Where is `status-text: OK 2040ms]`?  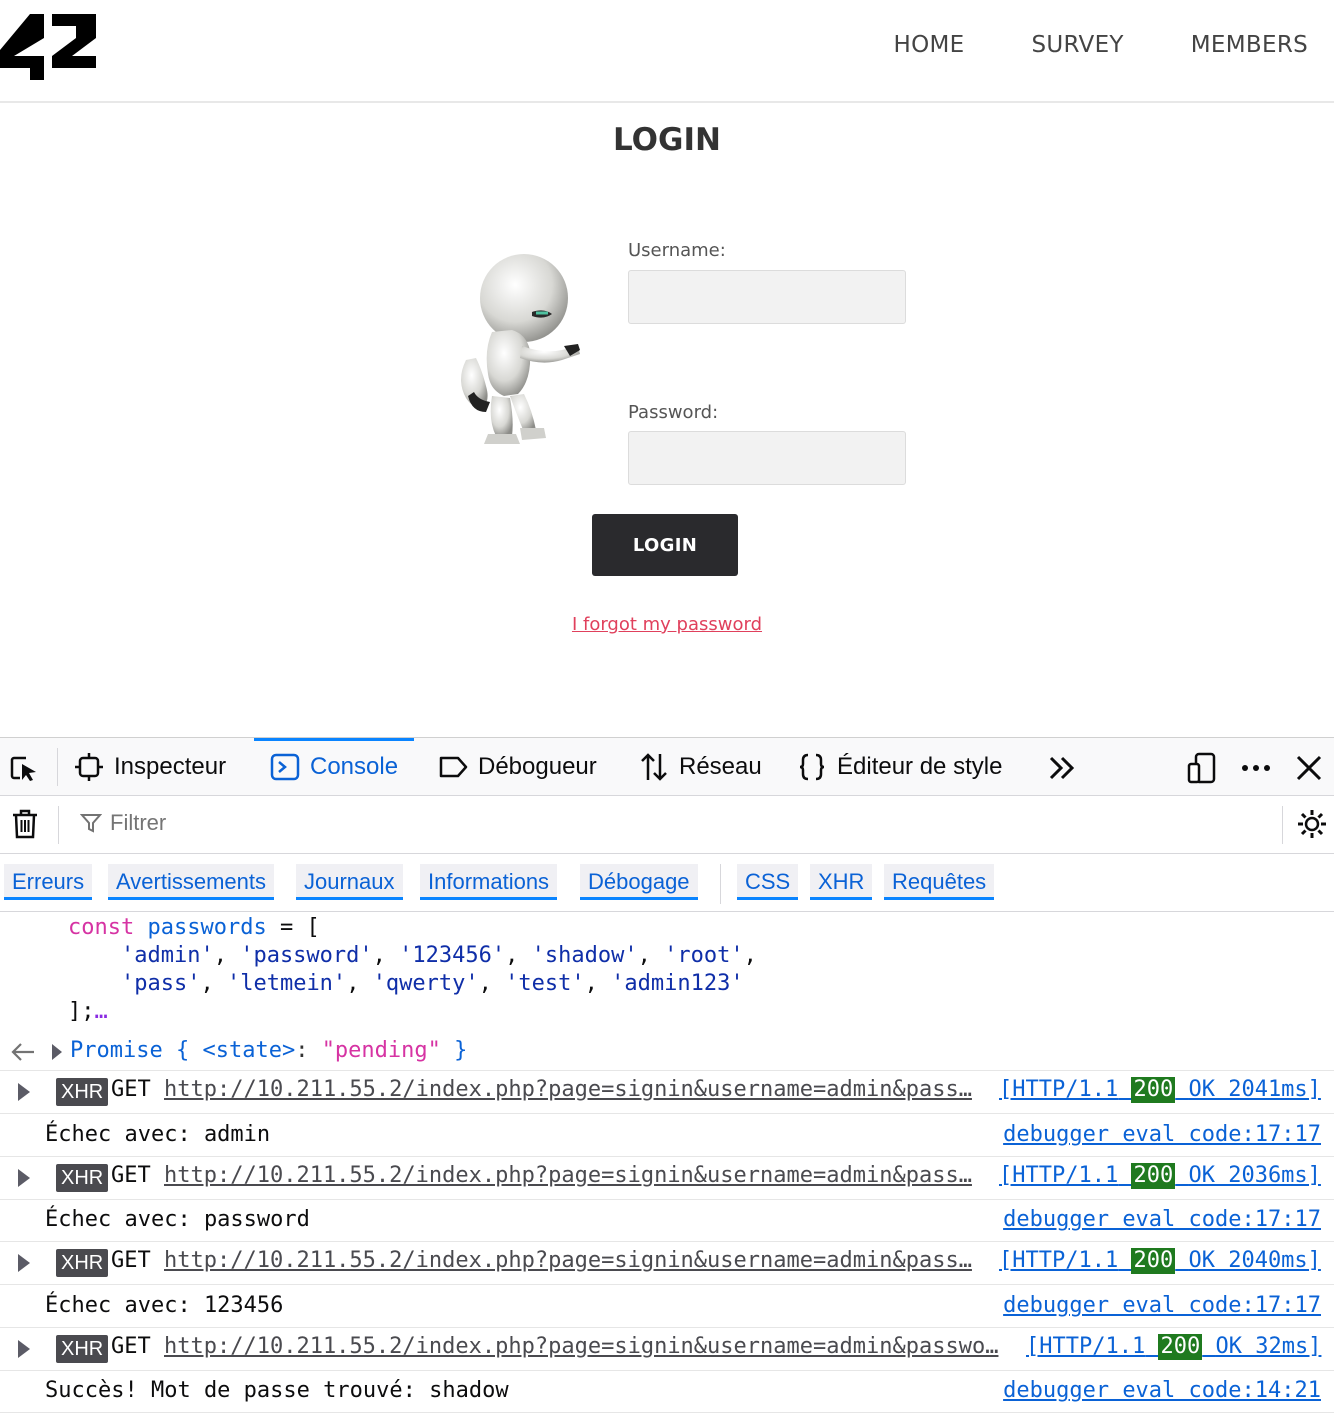 status-text: OK 2040ms] is located at coordinates (1254, 1260).